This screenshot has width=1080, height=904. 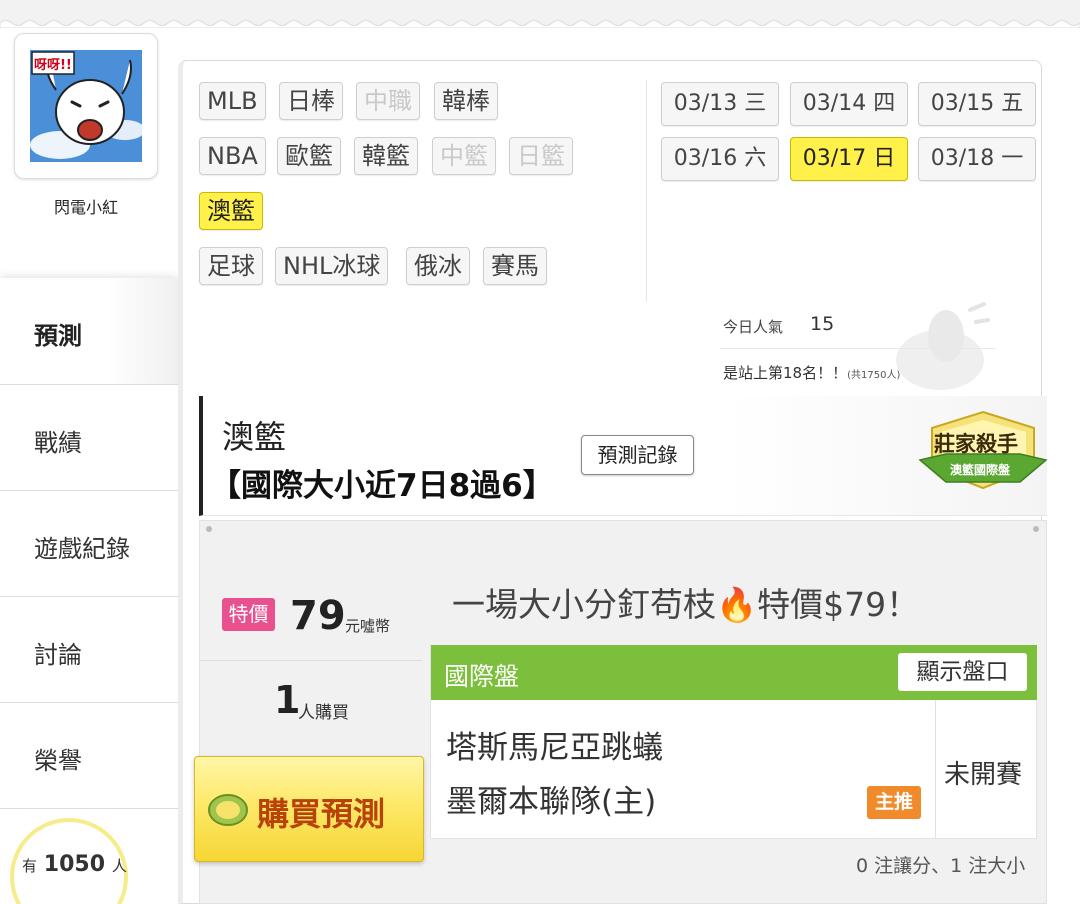 What do you see at coordinates (894, 802) in the screenshot?
I see `recommend-badge: 主推` at bounding box center [894, 802].